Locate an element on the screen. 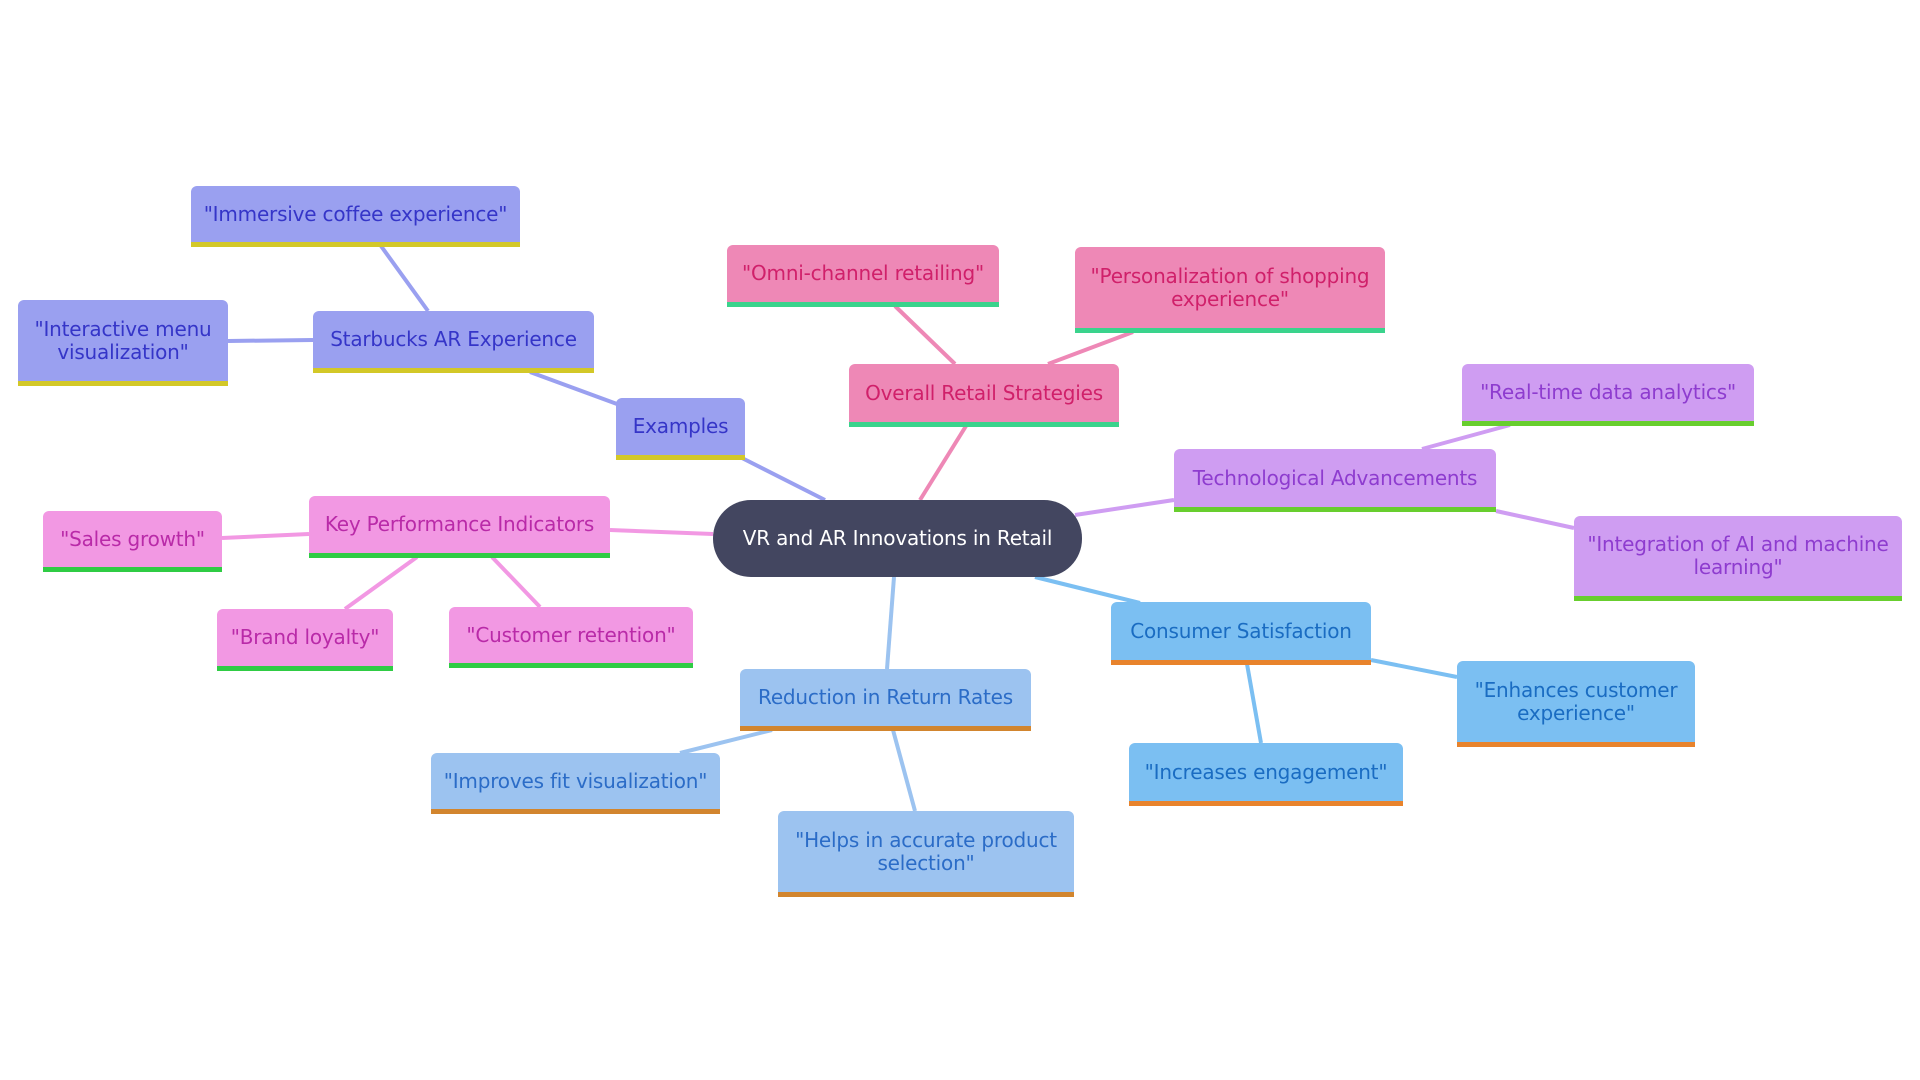  edge-root-returns is located at coordinates (890, 623).